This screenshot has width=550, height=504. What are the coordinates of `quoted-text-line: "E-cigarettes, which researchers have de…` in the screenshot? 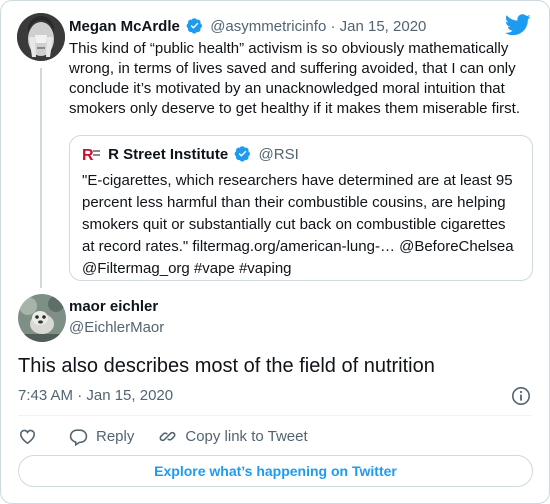 It's located at (297, 180).